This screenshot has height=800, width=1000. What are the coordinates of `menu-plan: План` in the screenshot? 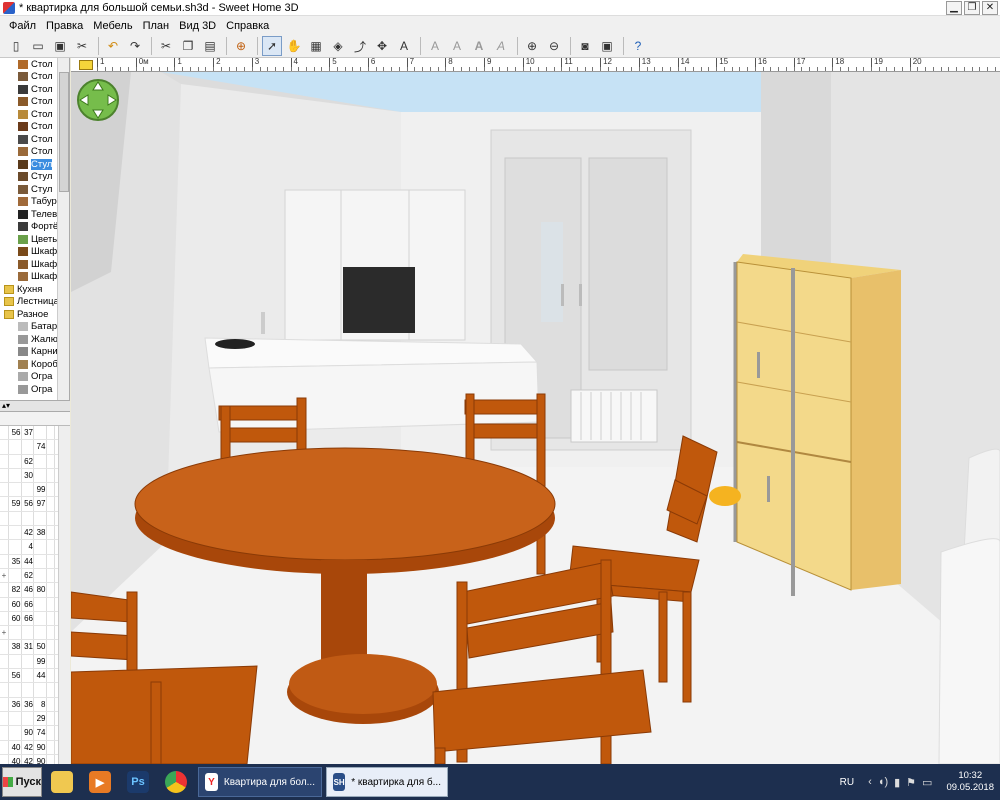 It's located at (156, 26).